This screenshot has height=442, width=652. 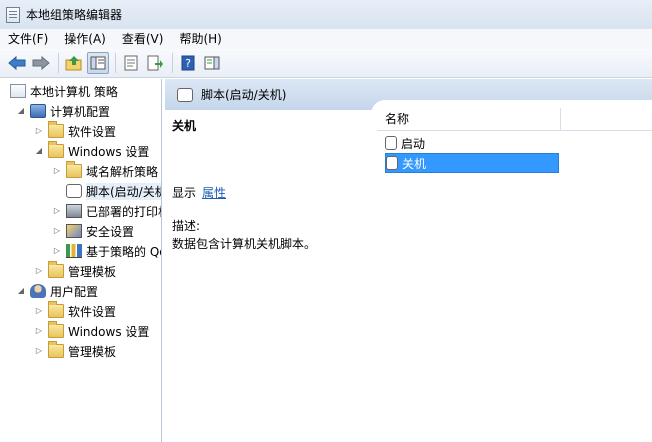 What do you see at coordinates (326, 39) in the screenshot?
I see `menu-bar: 文件(F) 操作(A) 查看(V) 帮助(H)` at bounding box center [326, 39].